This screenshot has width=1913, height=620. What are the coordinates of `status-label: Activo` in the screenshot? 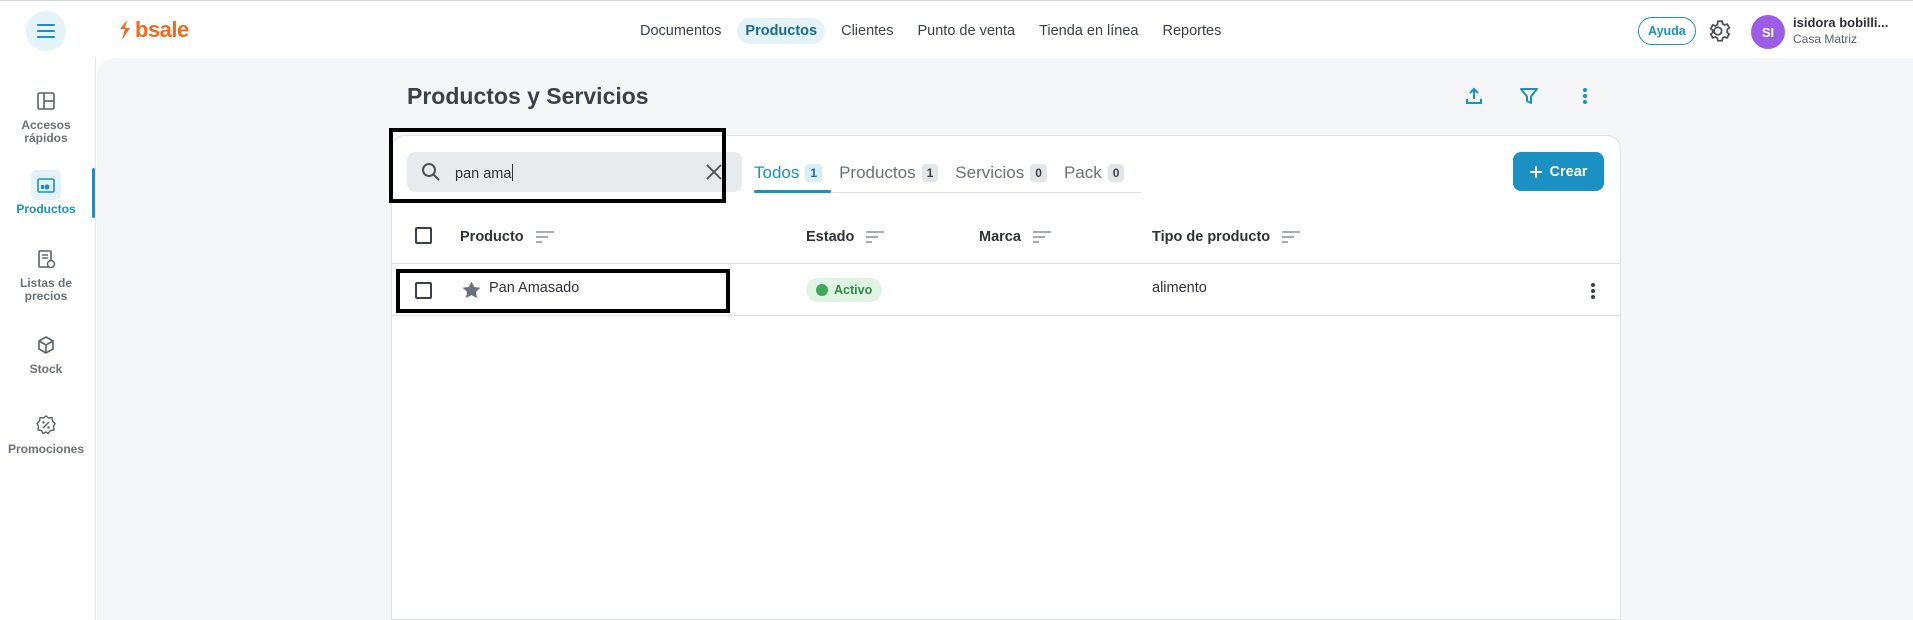 It's located at (853, 290).